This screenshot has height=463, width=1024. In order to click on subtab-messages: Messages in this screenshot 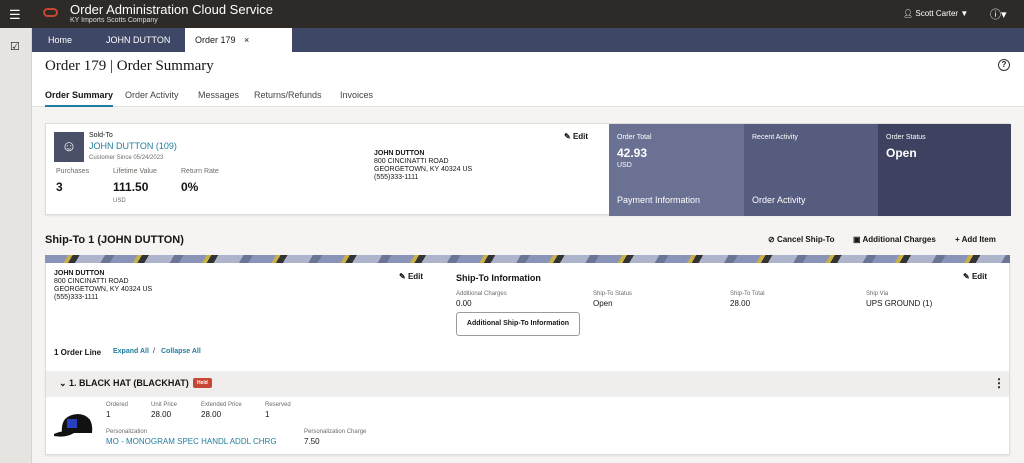, I will do `click(218, 95)`.